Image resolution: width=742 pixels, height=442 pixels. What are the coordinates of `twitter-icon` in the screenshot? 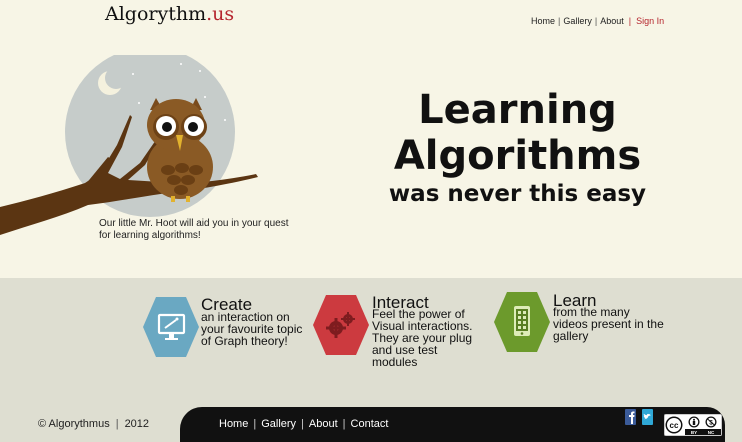 It's located at (647, 417).